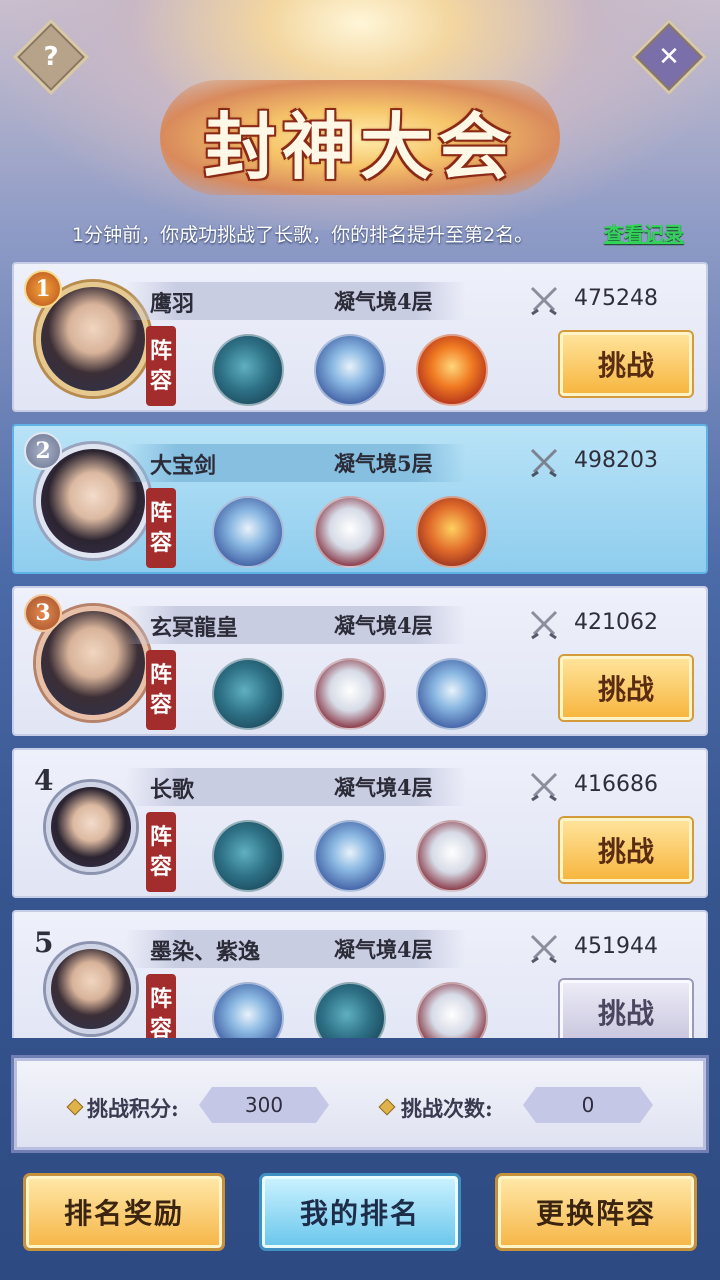  Describe the element at coordinates (596, 1212) in the screenshot. I see `change-lineup-button: 更换阵容` at that location.